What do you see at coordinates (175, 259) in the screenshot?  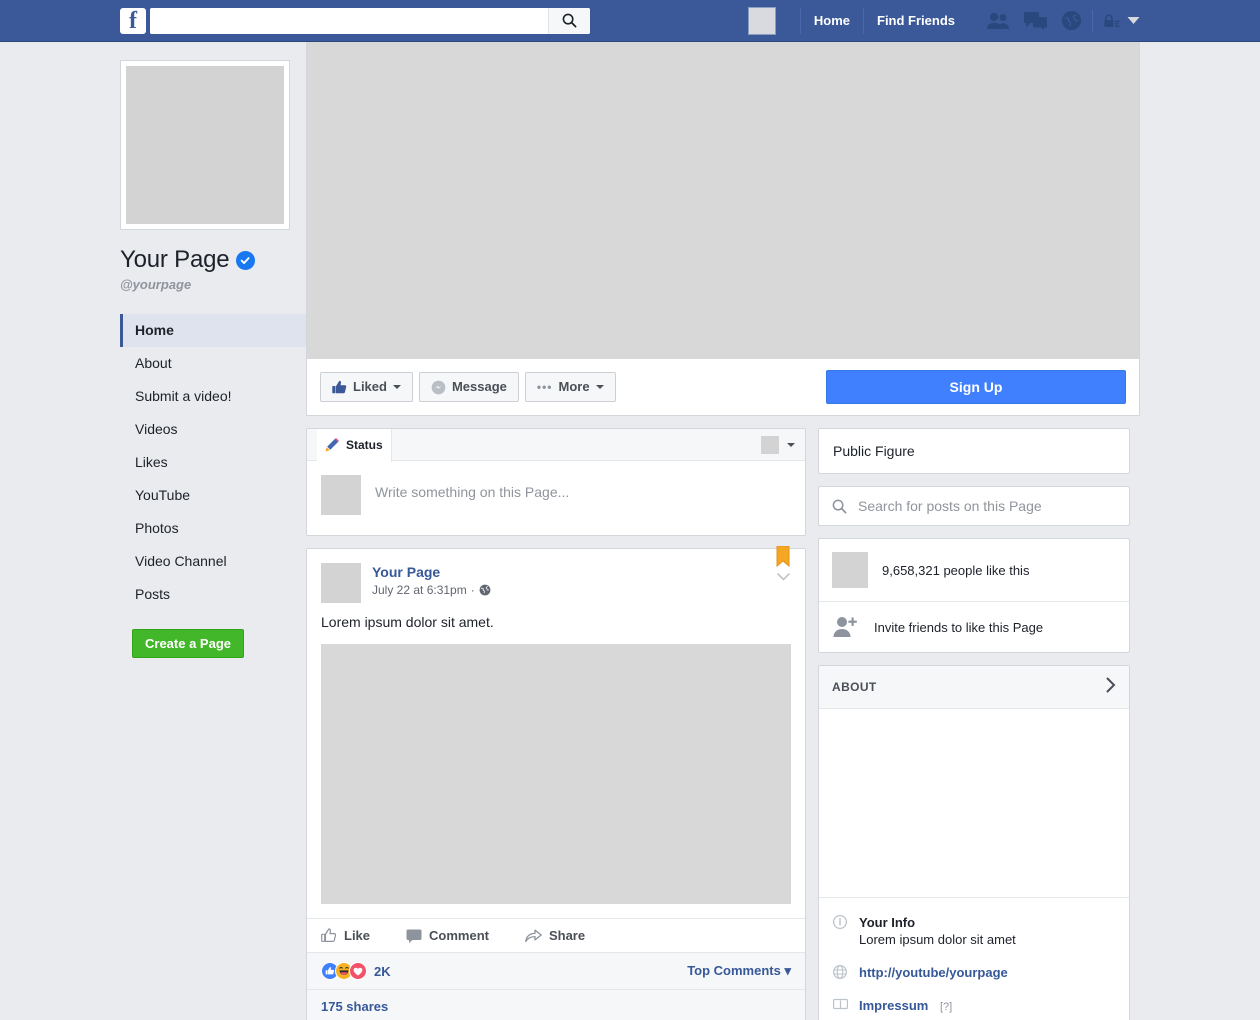 I see `page-title: Your Page` at bounding box center [175, 259].